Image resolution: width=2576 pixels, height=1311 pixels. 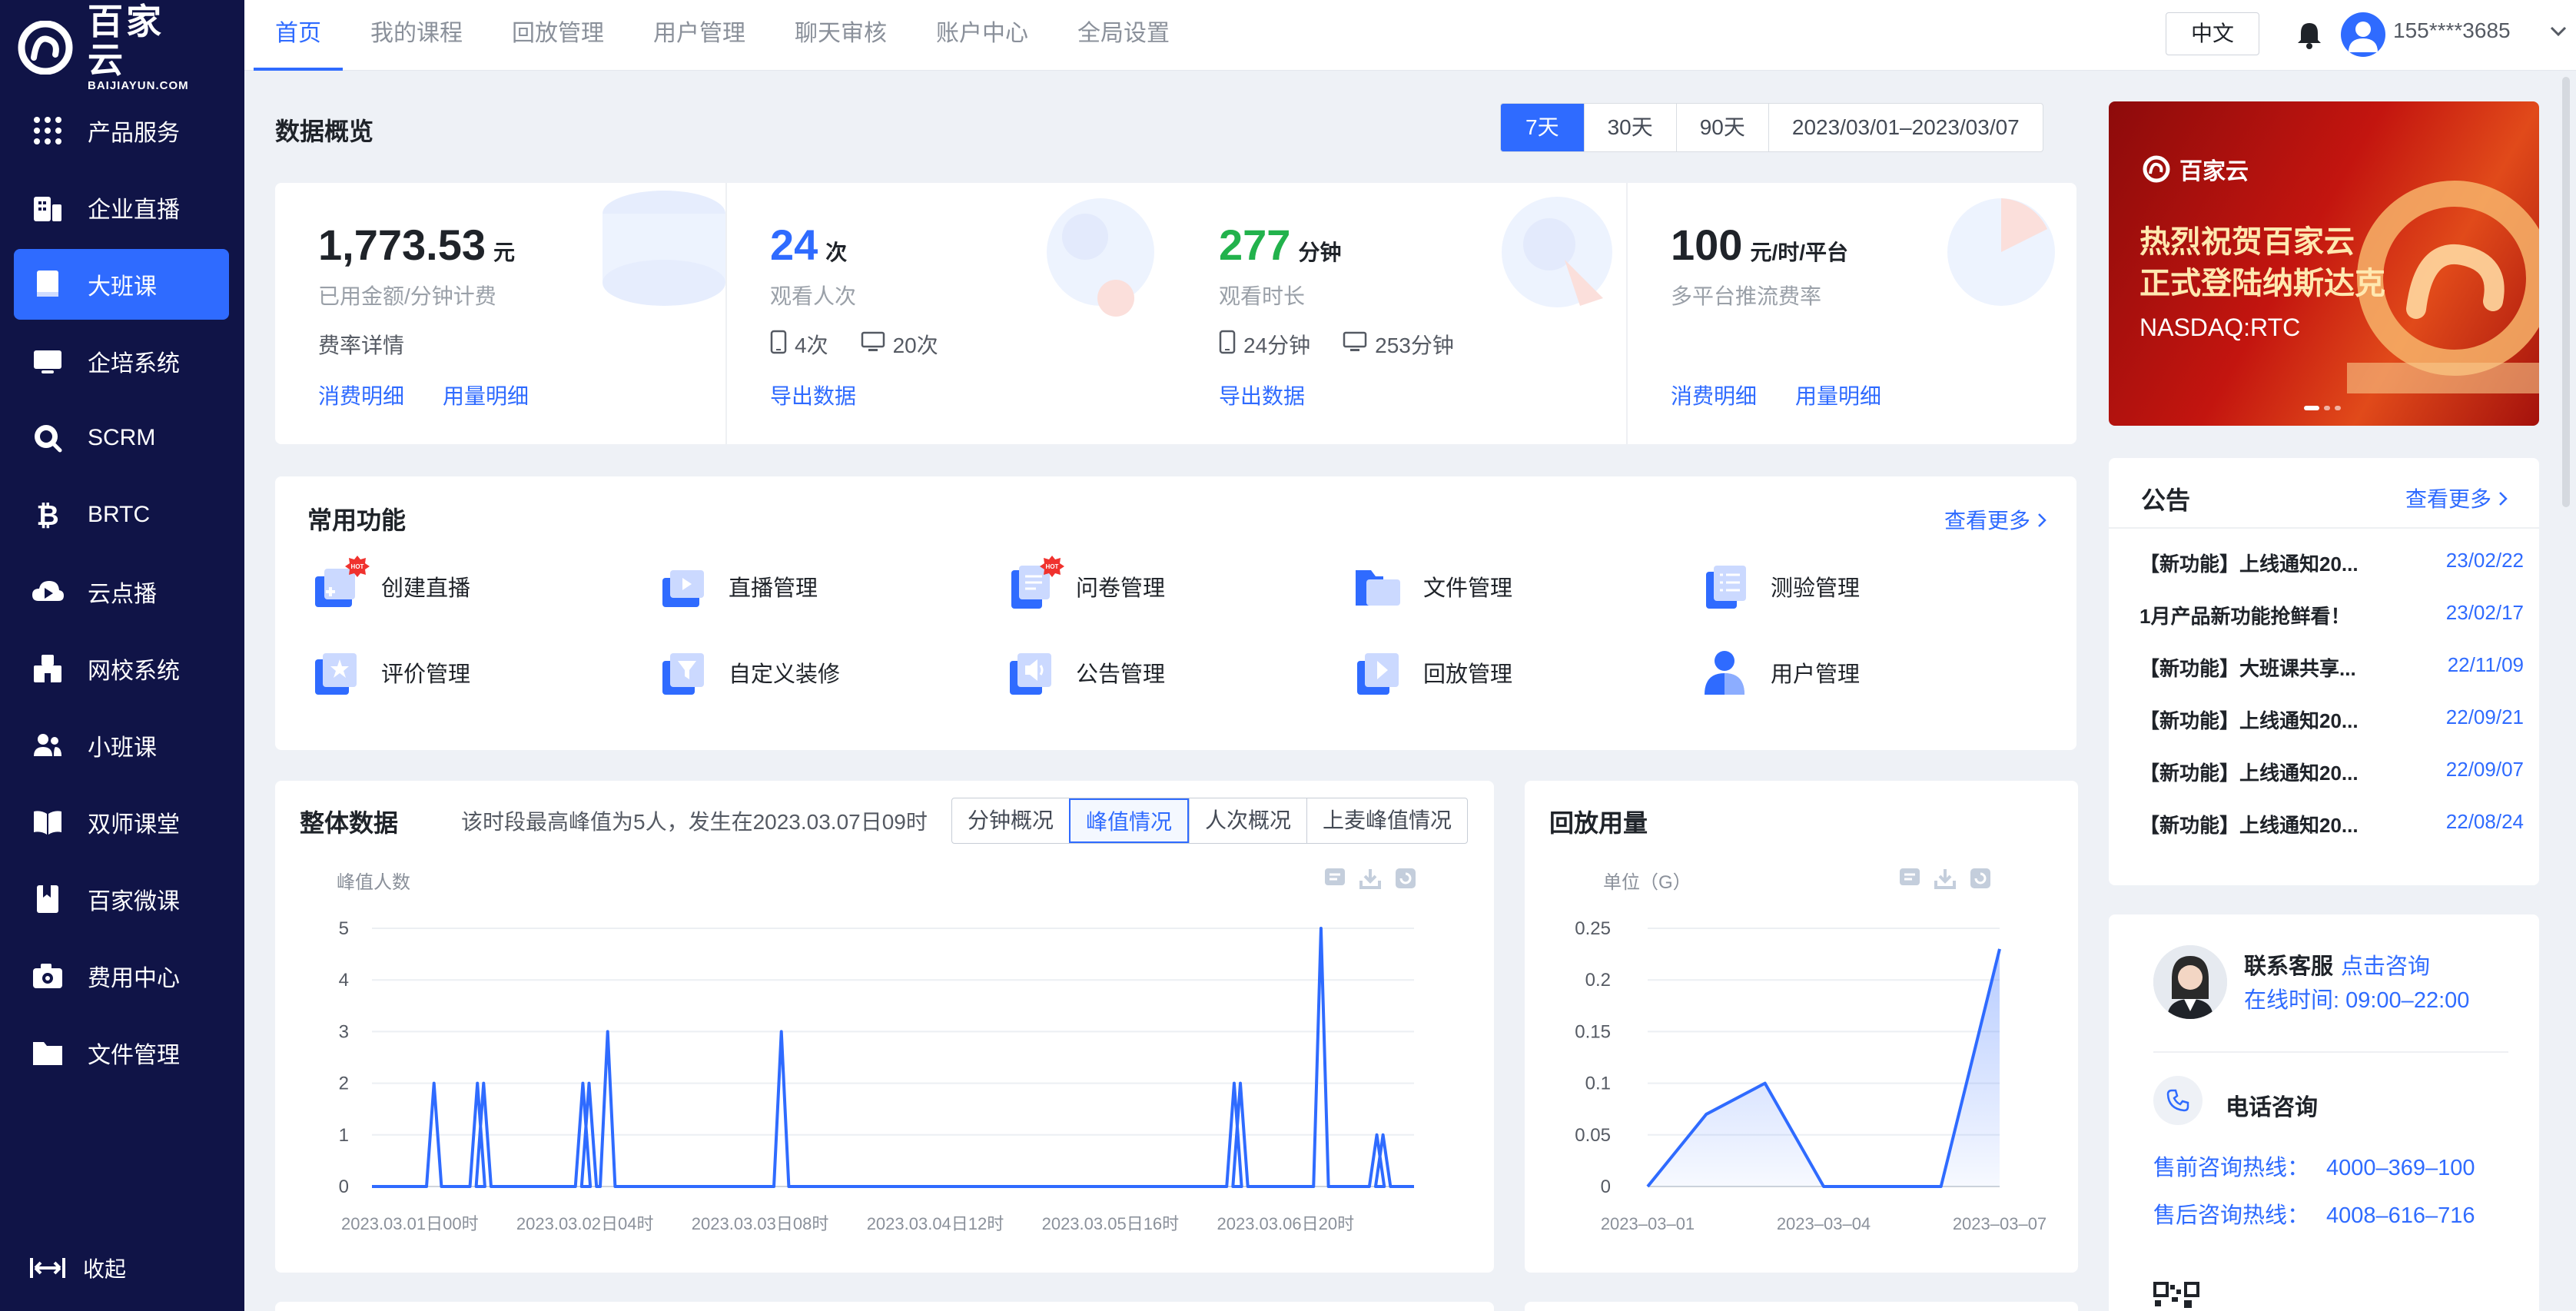 What do you see at coordinates (1721, 127) in the screenshot?
I see `range-90-days: 90天` at bounding box center [1721, 127].